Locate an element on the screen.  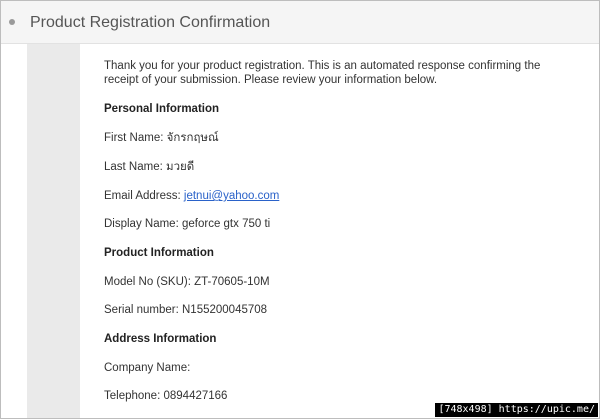
serial-row: Serial number: N155200045708 is located at coordinates (185, 310).